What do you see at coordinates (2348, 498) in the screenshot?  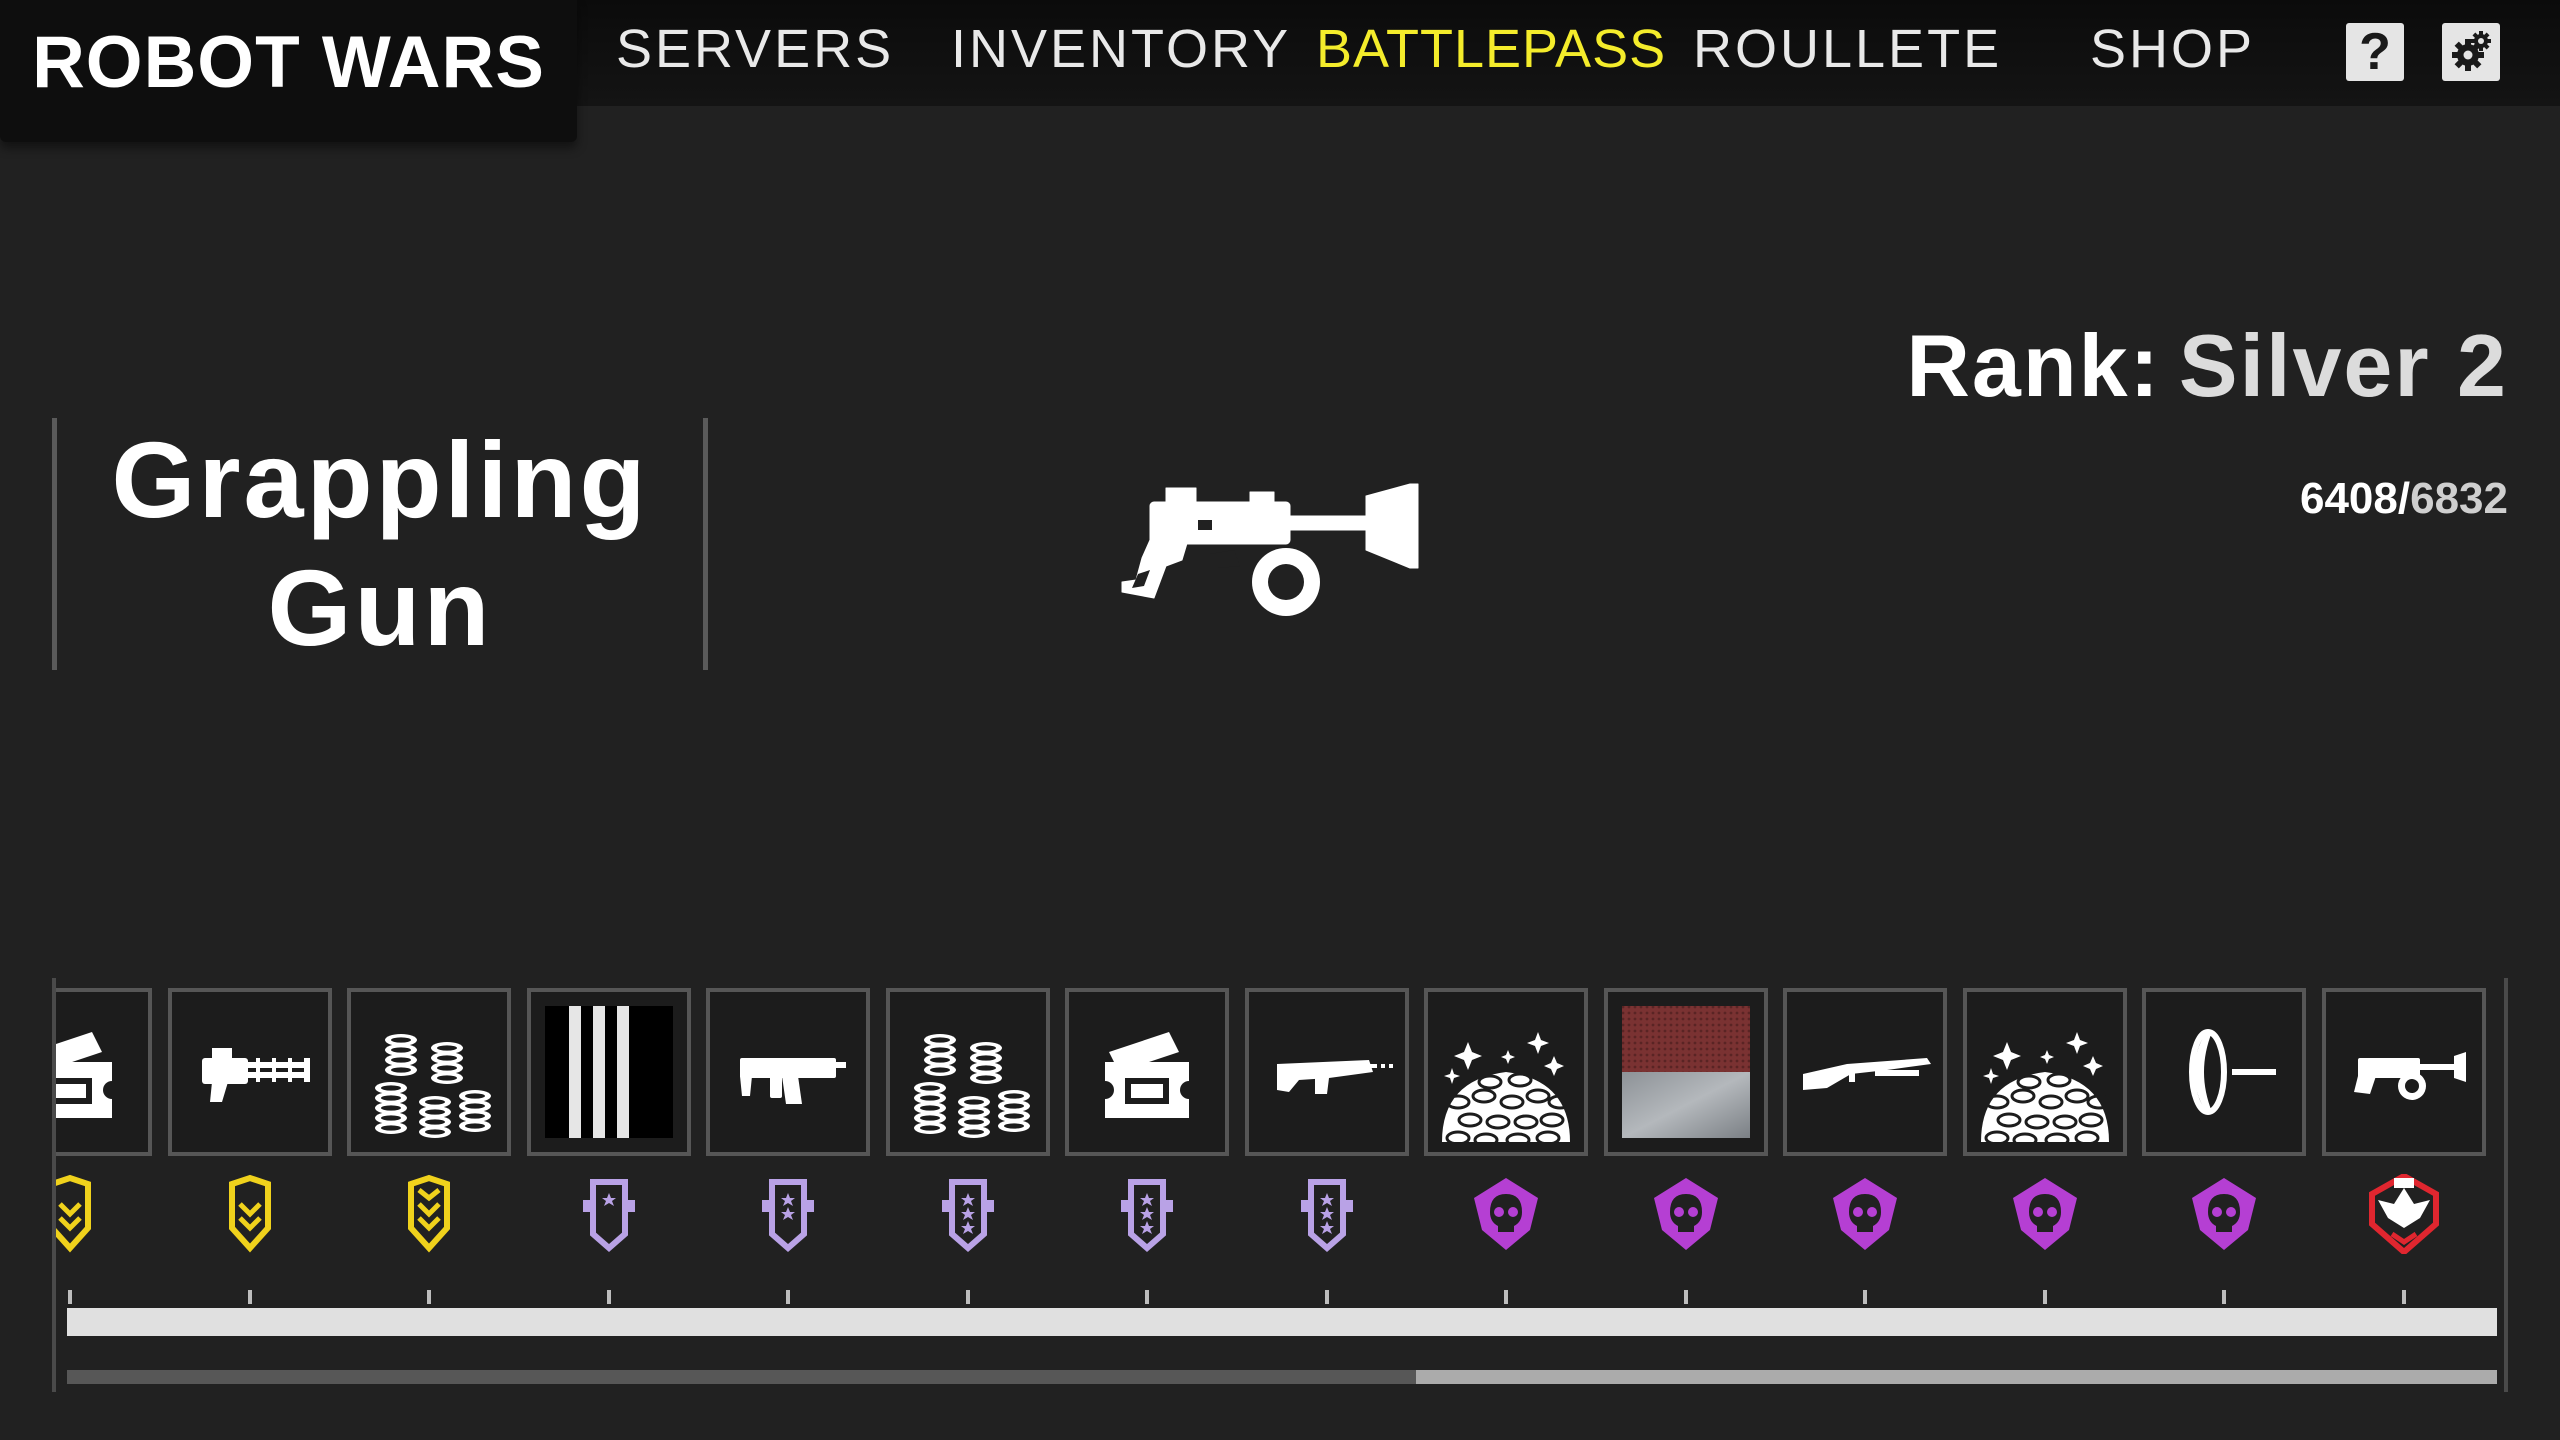 I see `xp-current: 6408` at bounding box center [2348, 498].